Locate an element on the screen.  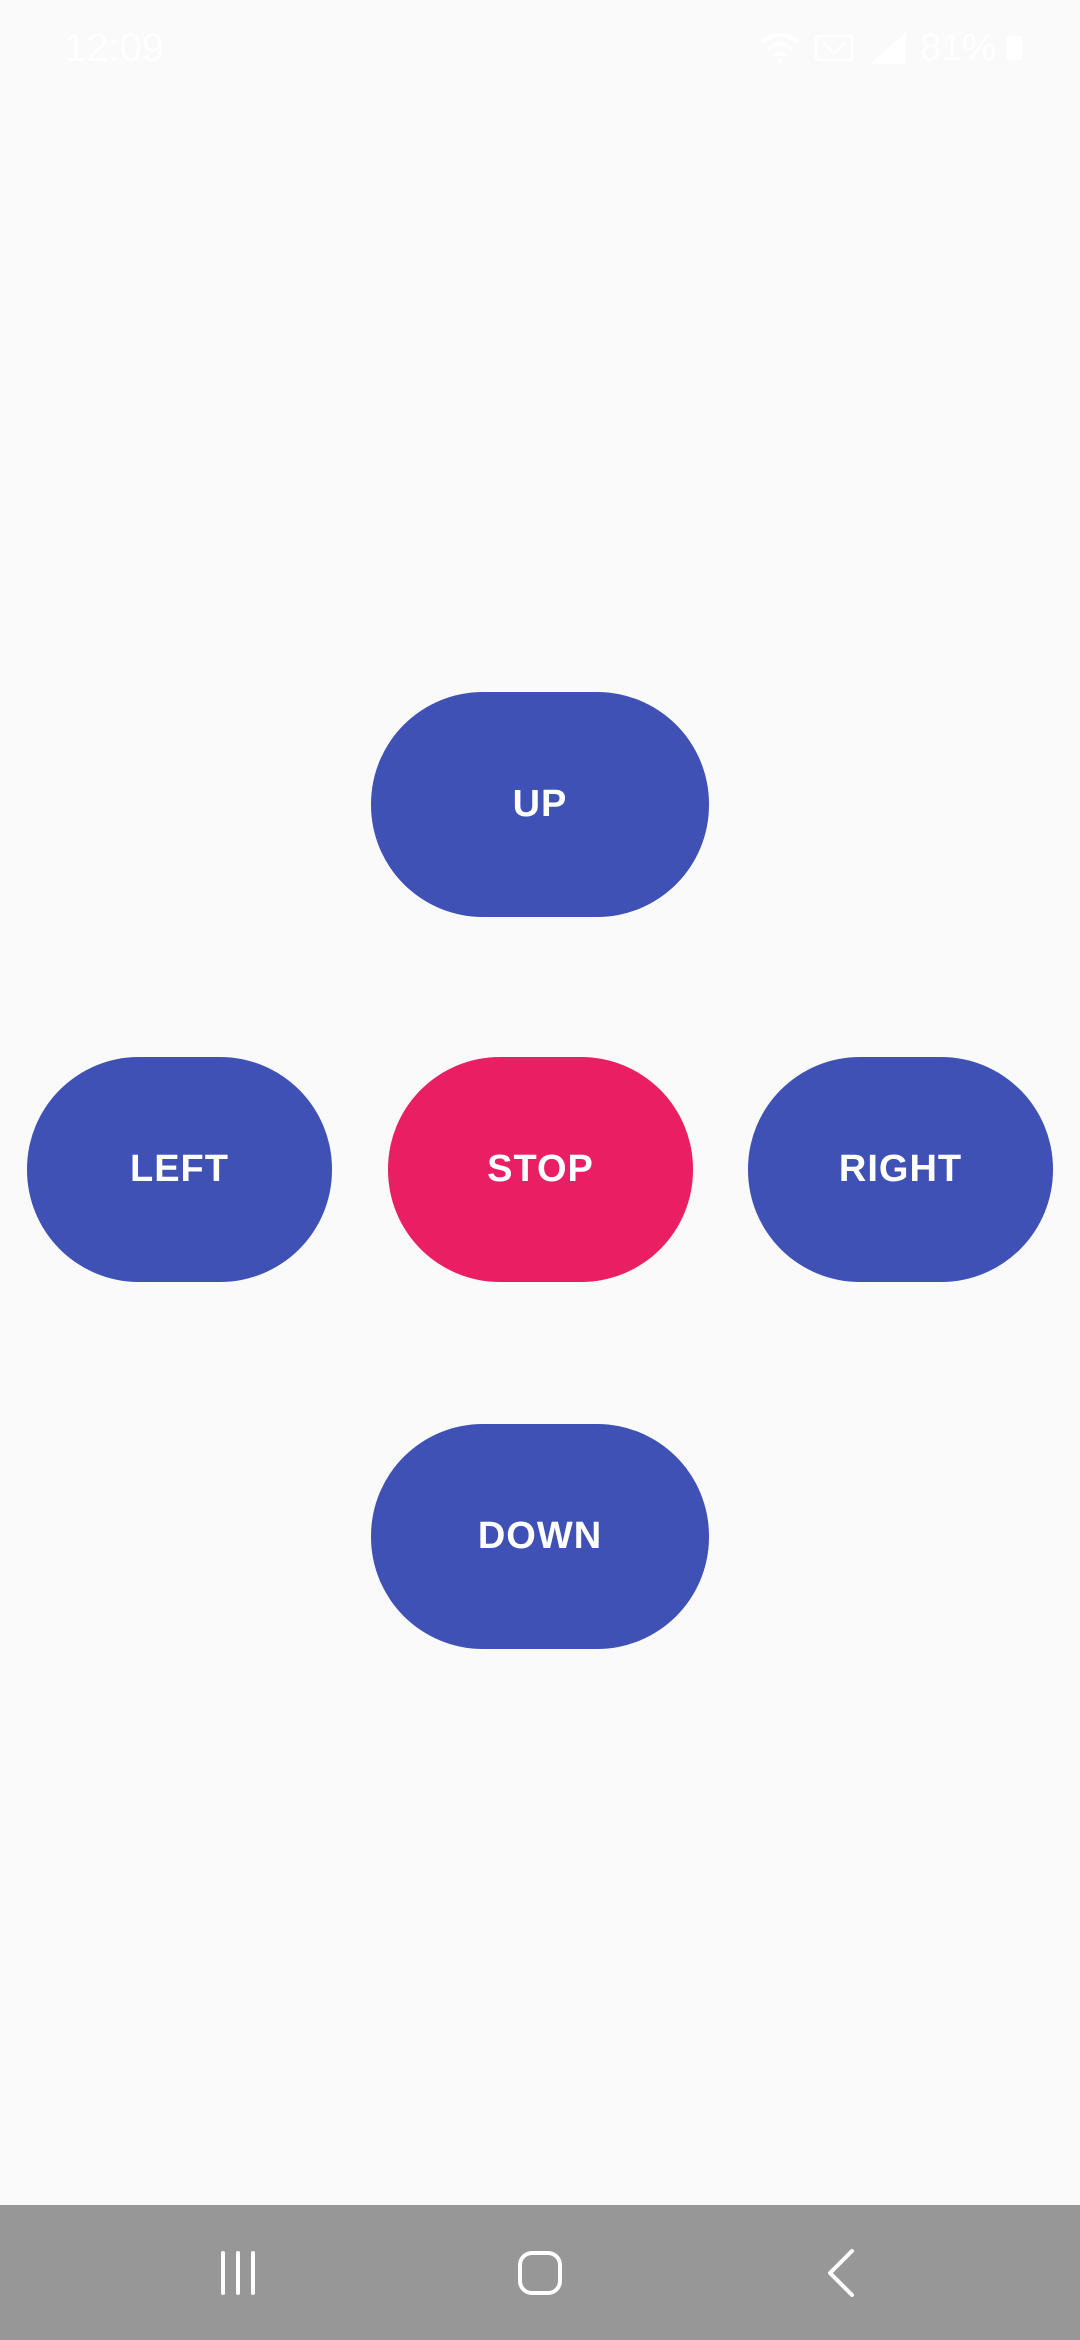
battery-percent: 81% is located at coordinates (957, 48).